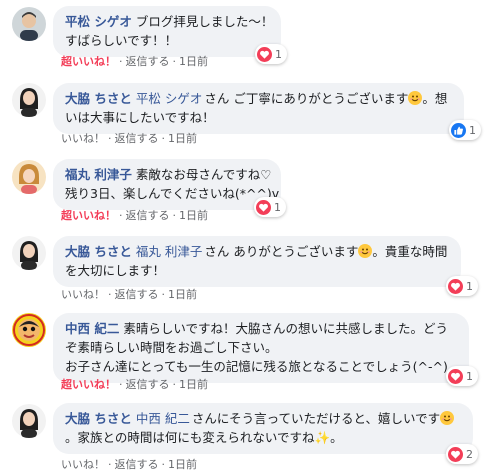 This screenshot has height=476, width=500. I want to click on comment-text: 。想, so click(435, 98).